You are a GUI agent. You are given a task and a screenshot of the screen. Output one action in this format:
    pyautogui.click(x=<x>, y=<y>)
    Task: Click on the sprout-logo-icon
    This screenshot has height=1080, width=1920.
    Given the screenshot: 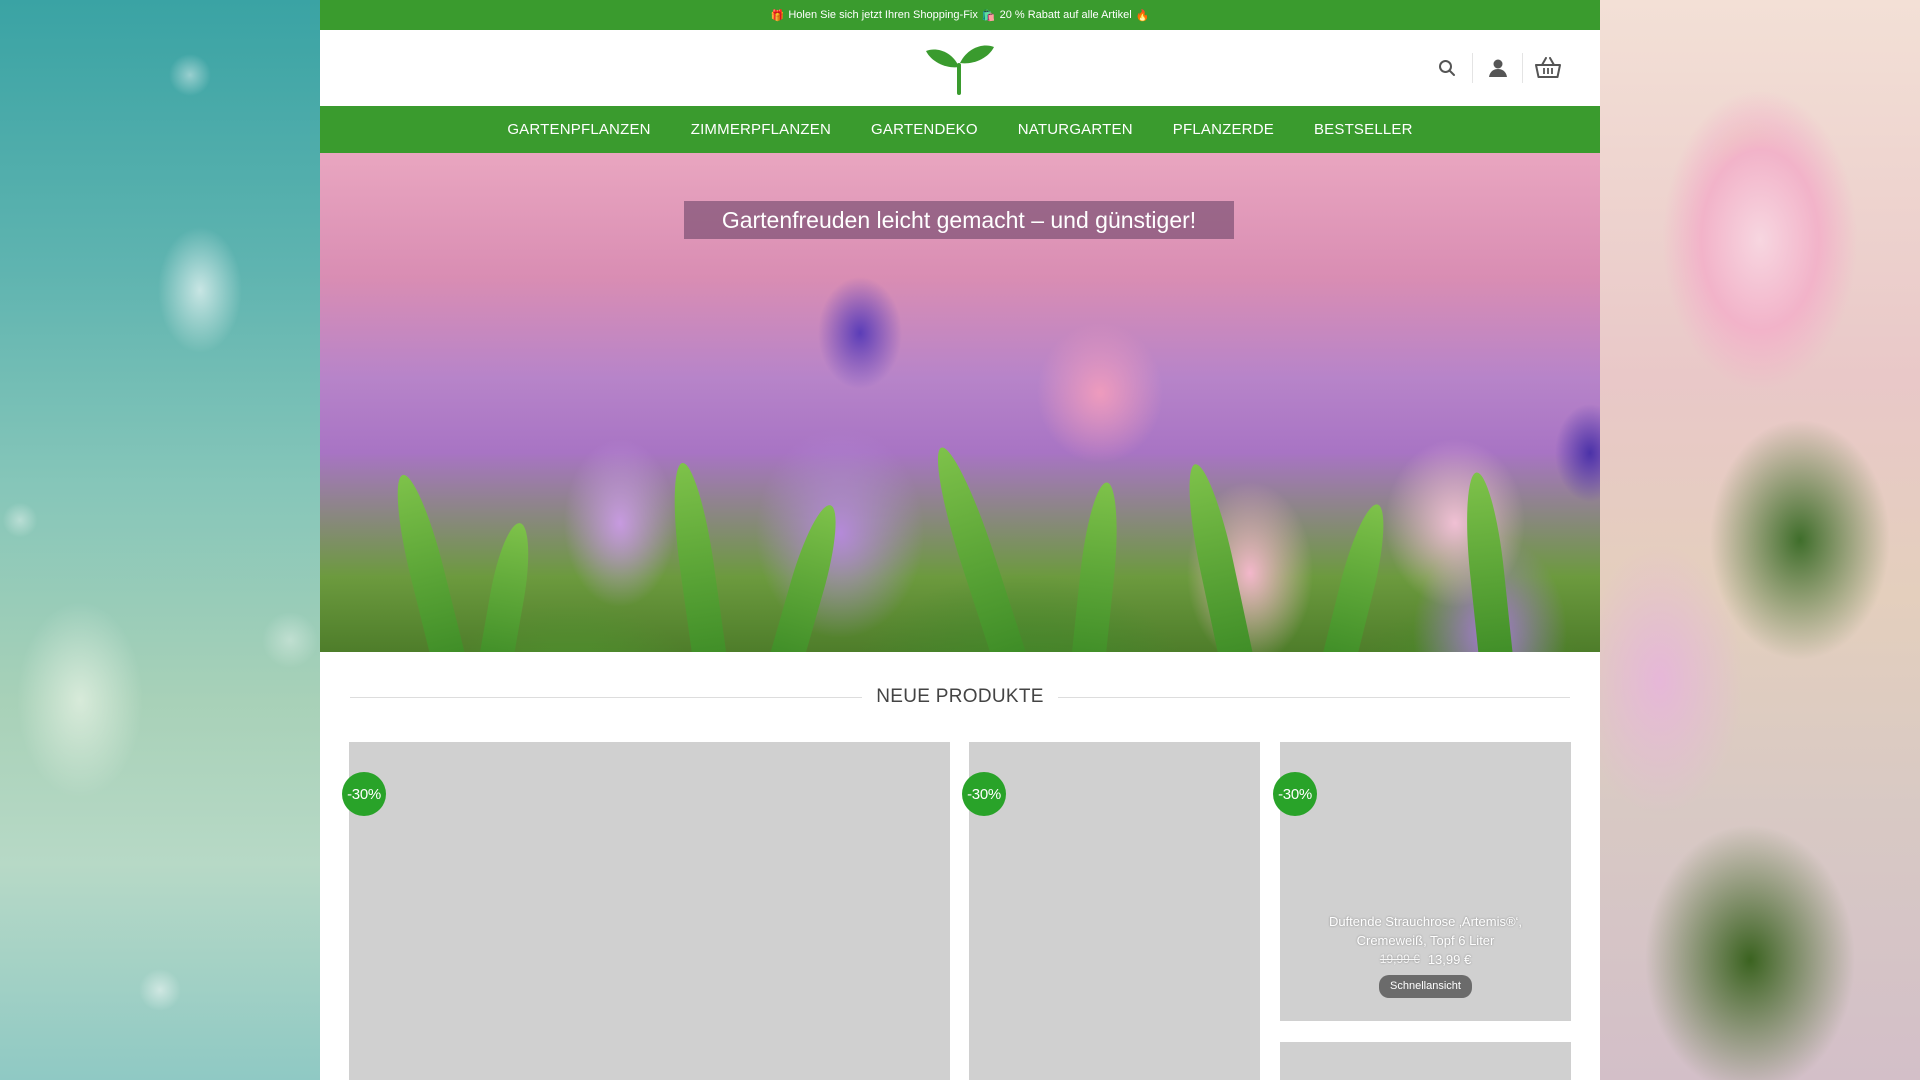 What is the action you would take?
    pyautogui.click(x=960, y=68)
    